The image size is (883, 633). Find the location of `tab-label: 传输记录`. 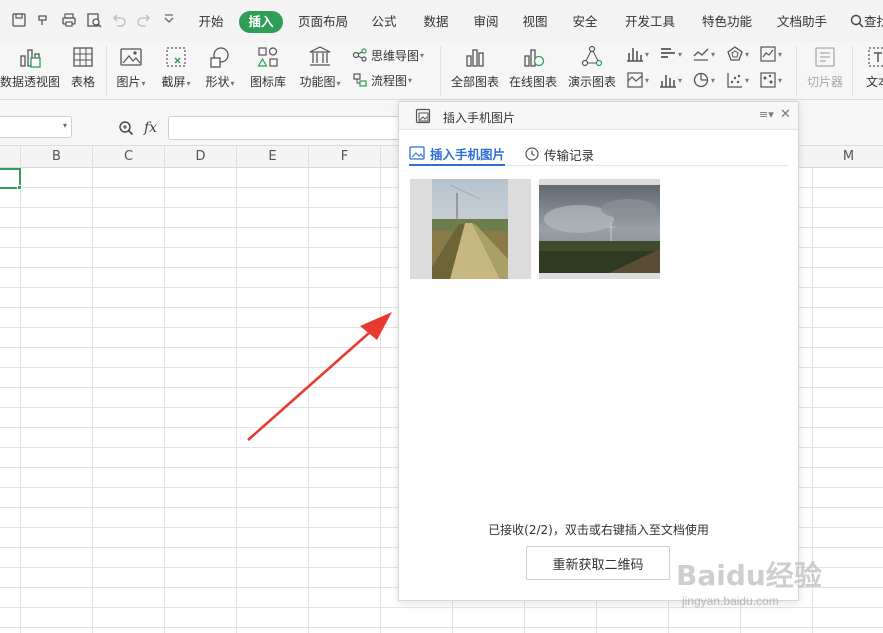

tab-label: 传输记录 is located at coordinates (569, 155).